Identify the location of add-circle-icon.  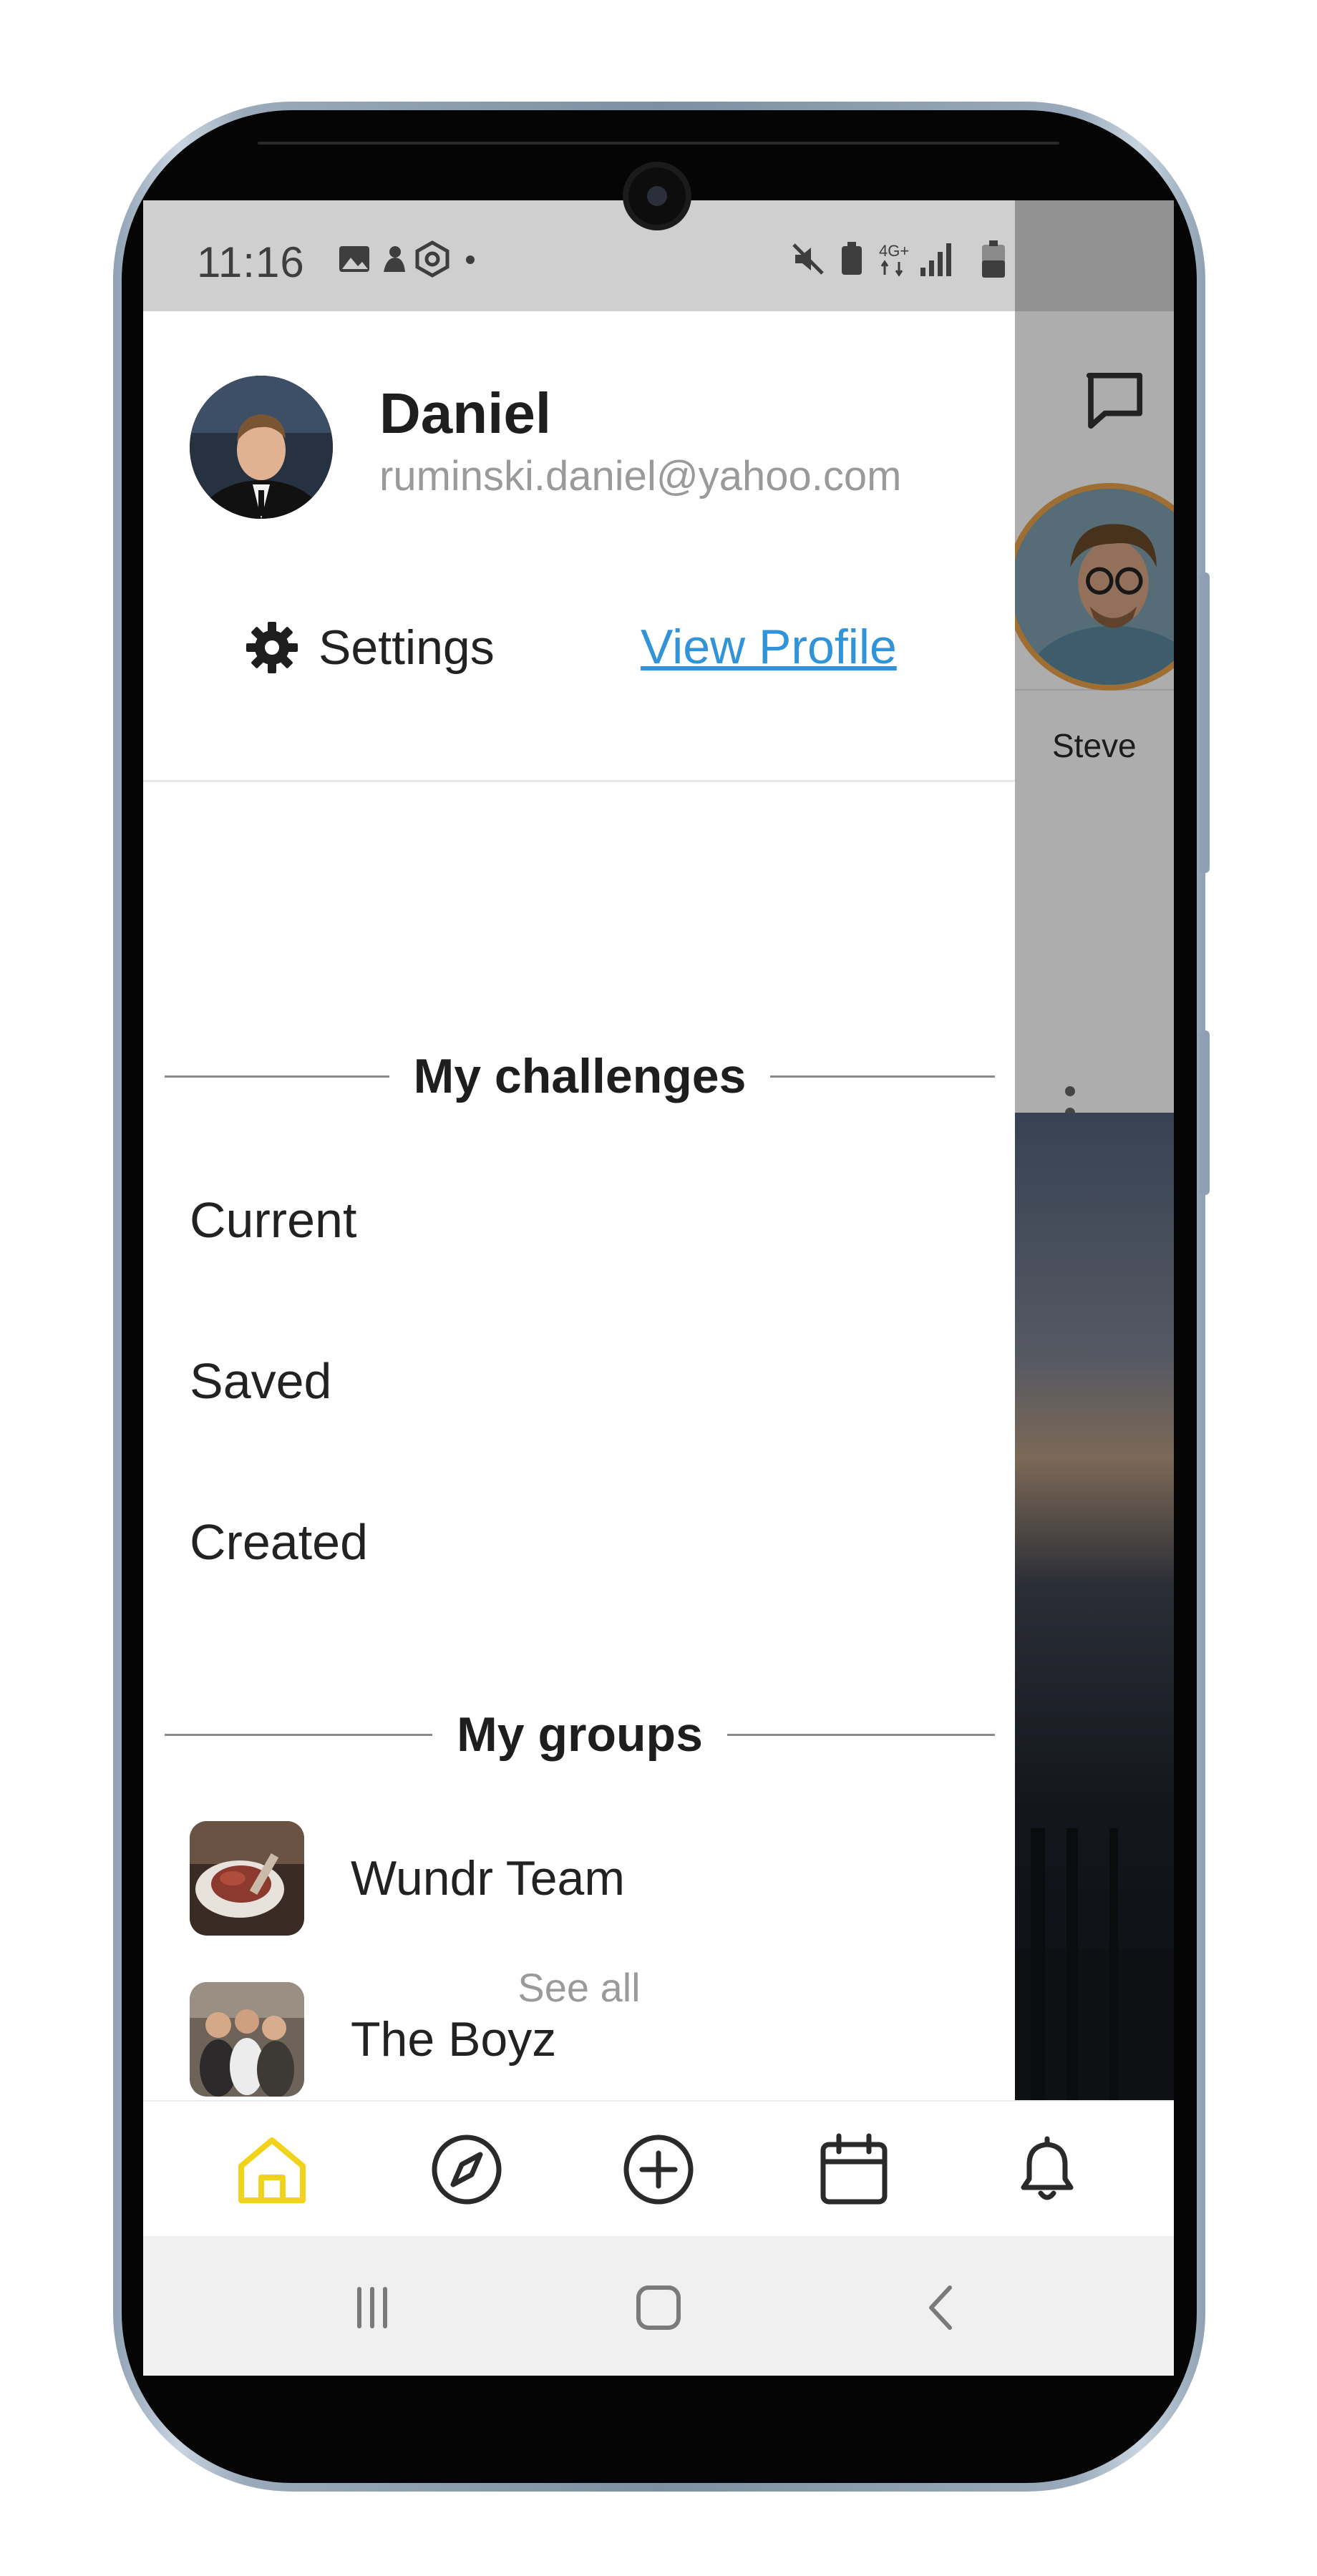
(658, 2169).